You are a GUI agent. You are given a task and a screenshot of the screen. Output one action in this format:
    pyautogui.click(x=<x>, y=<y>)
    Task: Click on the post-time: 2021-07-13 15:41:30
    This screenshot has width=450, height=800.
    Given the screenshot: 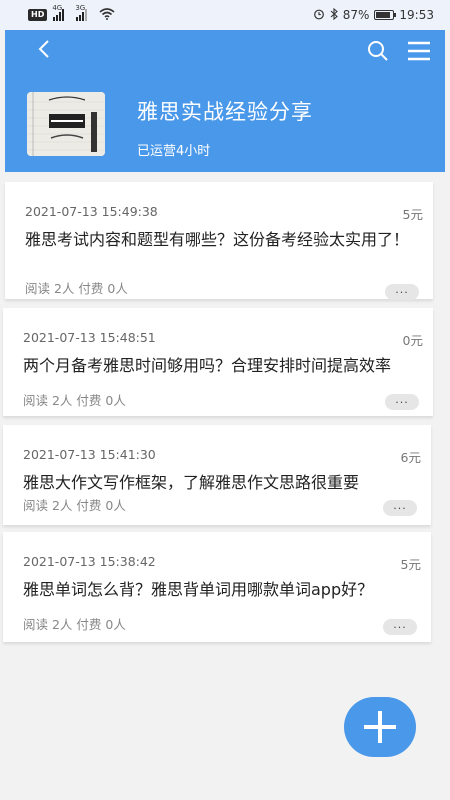 What is the action you would take?
    pyautogui.click(x=89, y=454)
    